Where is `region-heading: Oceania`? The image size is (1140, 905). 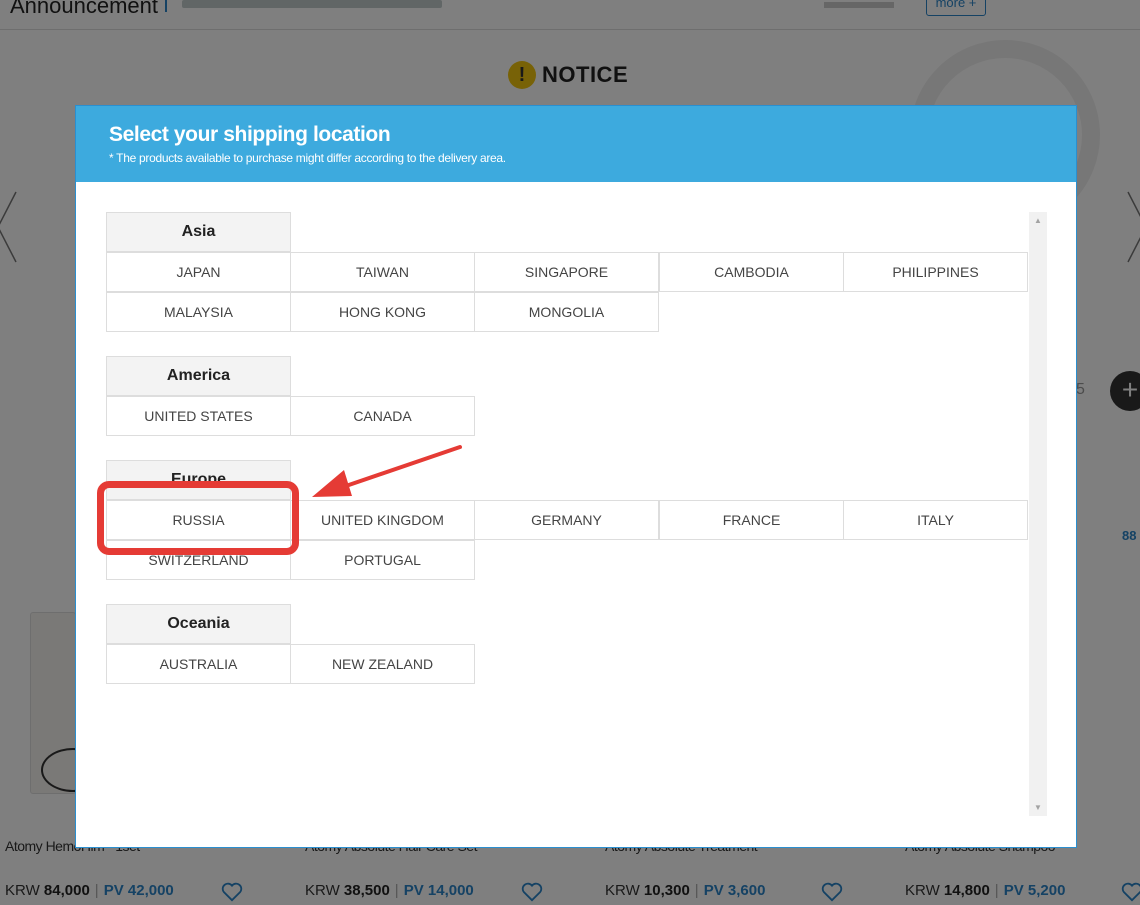
region-heading: Oceania is located at coordinates (198, 624).